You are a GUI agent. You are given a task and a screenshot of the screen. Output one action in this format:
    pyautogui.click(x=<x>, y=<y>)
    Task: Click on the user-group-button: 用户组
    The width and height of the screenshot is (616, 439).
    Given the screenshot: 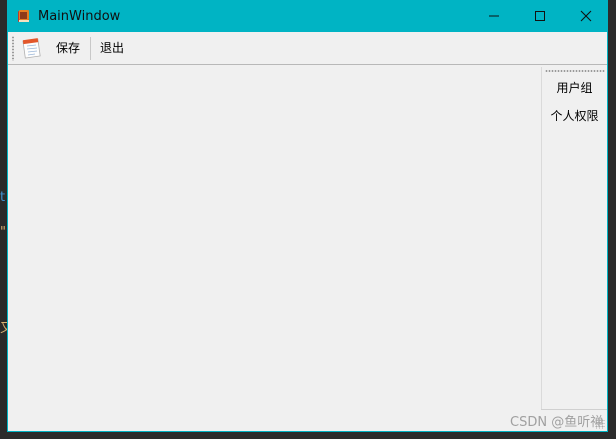 What is the action you would take?
    pyautogui.click(x=574, y=88)
    